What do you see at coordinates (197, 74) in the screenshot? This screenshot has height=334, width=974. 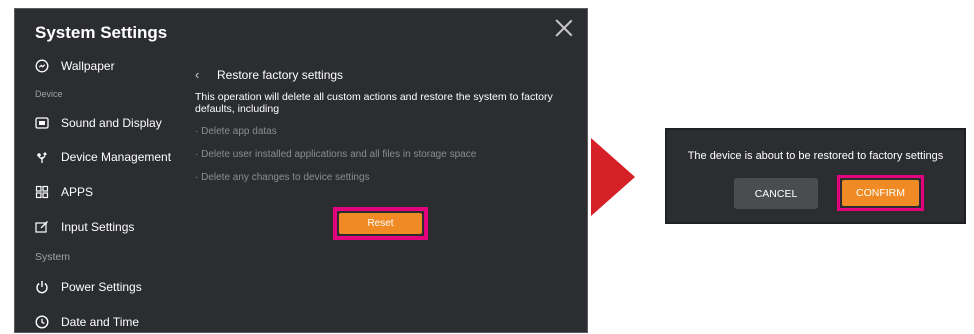 I see `chevron-left-icon: ‹` at bounding box center [197, 74].